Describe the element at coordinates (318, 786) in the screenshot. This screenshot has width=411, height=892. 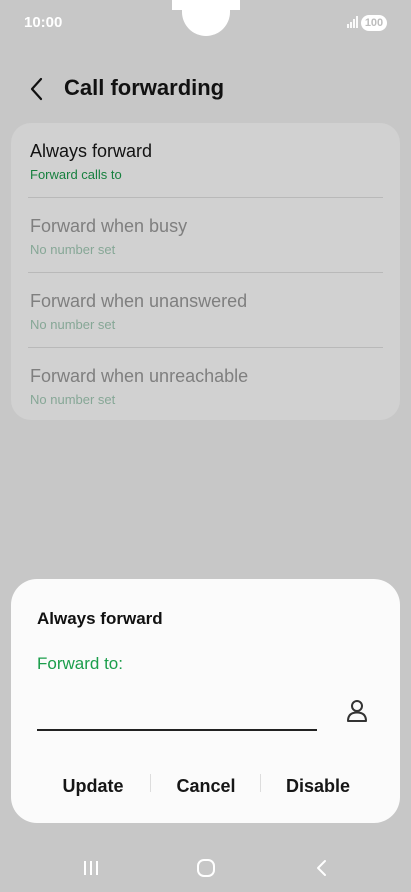
I see `disable-button: Disable` at that location.